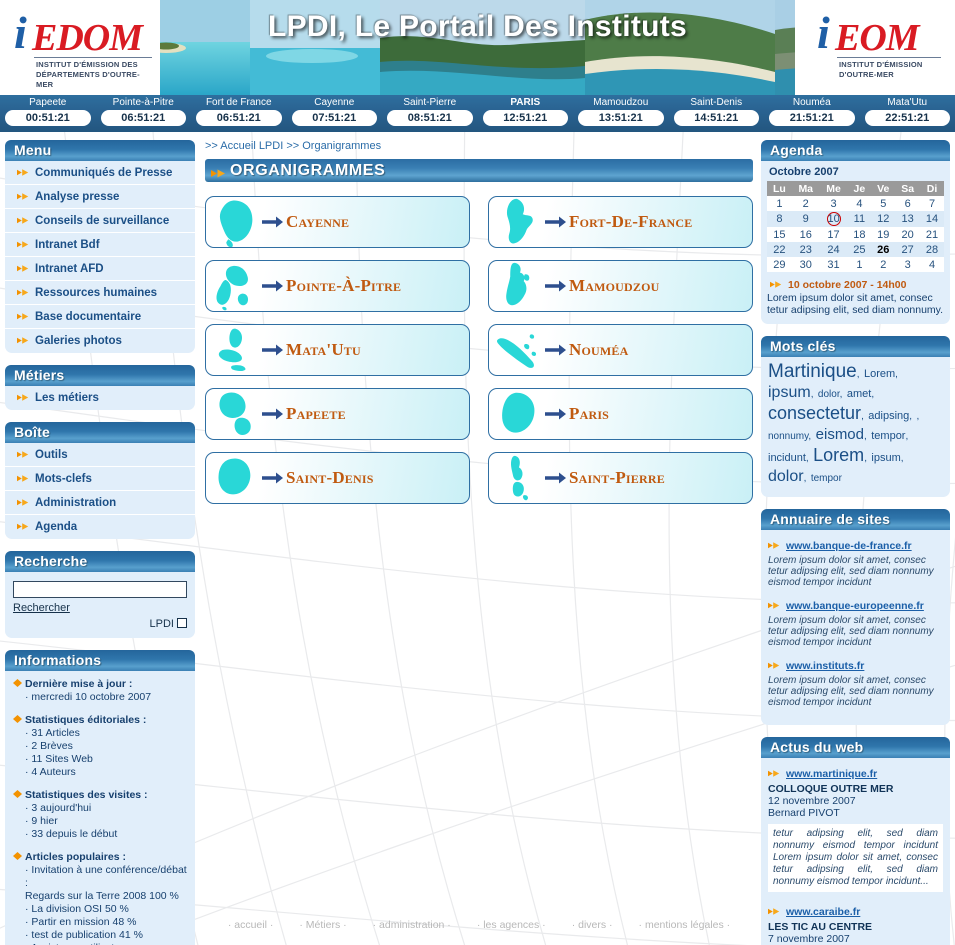 This screenshot has height=945, width=955. What do you see at coordinates (883, 219) in the screenshot?
I see `calendar-day: 12` at bounding box center [883, 219].